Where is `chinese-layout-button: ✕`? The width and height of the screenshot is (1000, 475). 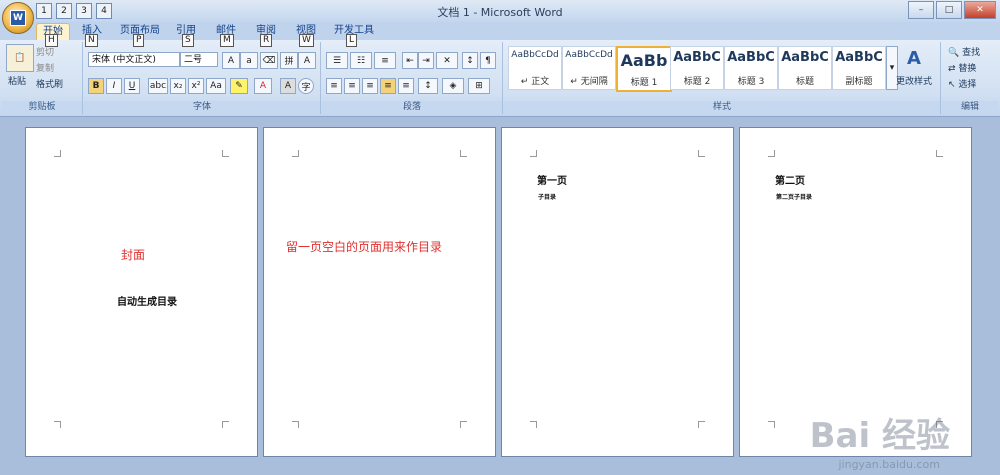
chinese-layout-button: ✕ is located at coordinates (447, 60).